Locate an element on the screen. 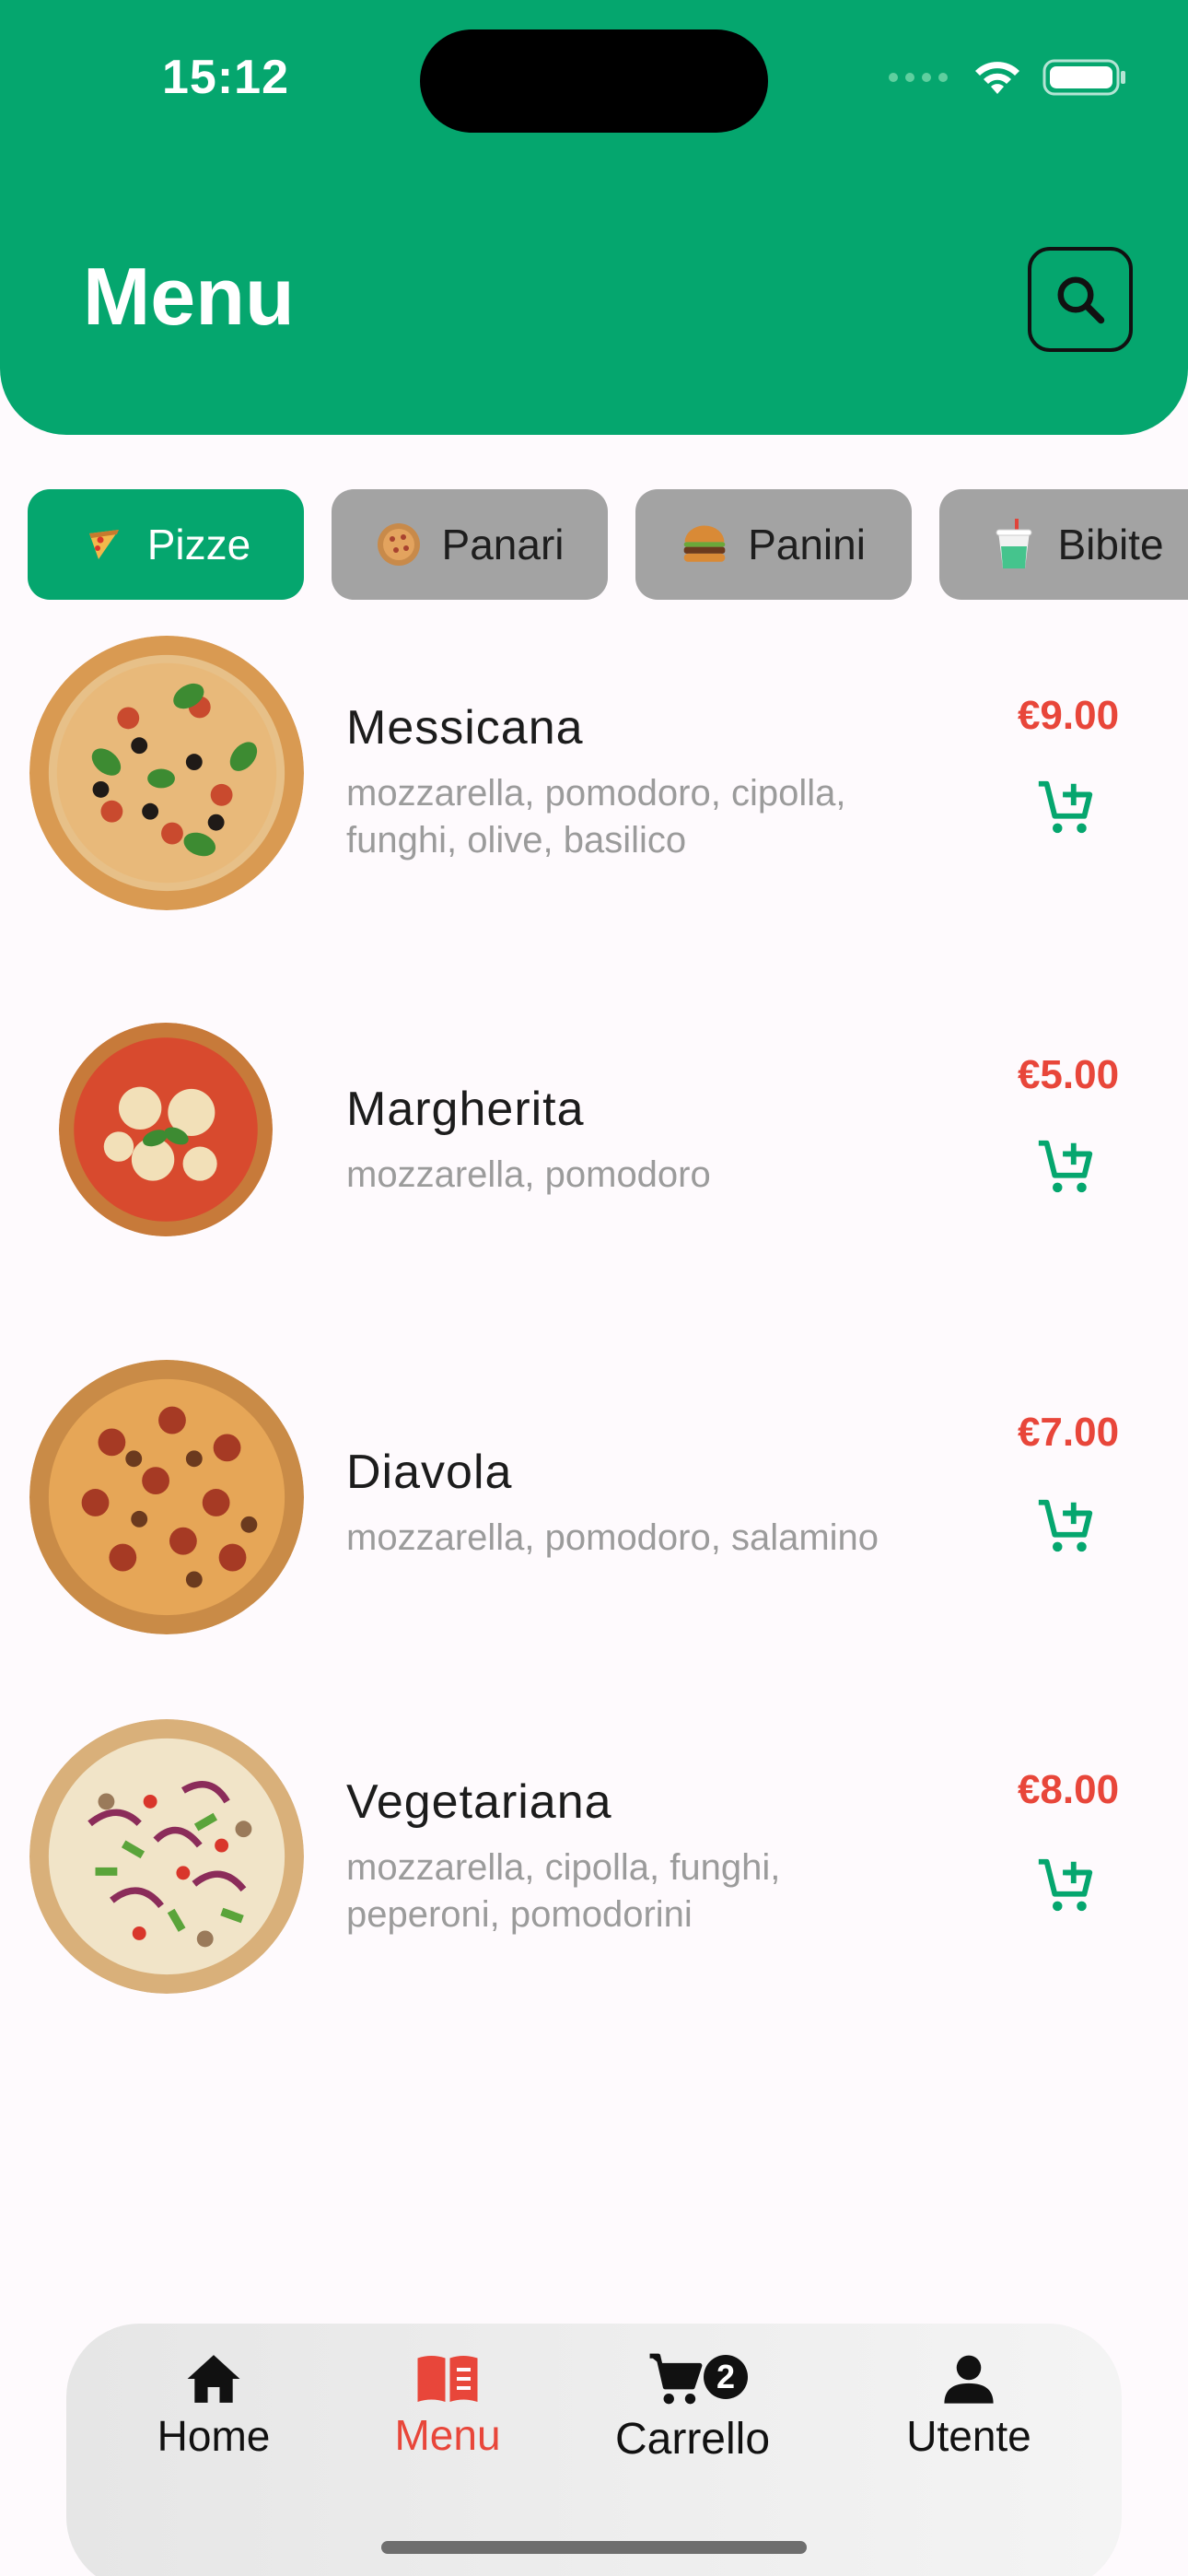 The height and width of the screenshot is (2576, 1188). nav-label: Utente is located at coordinates (968, 2436).